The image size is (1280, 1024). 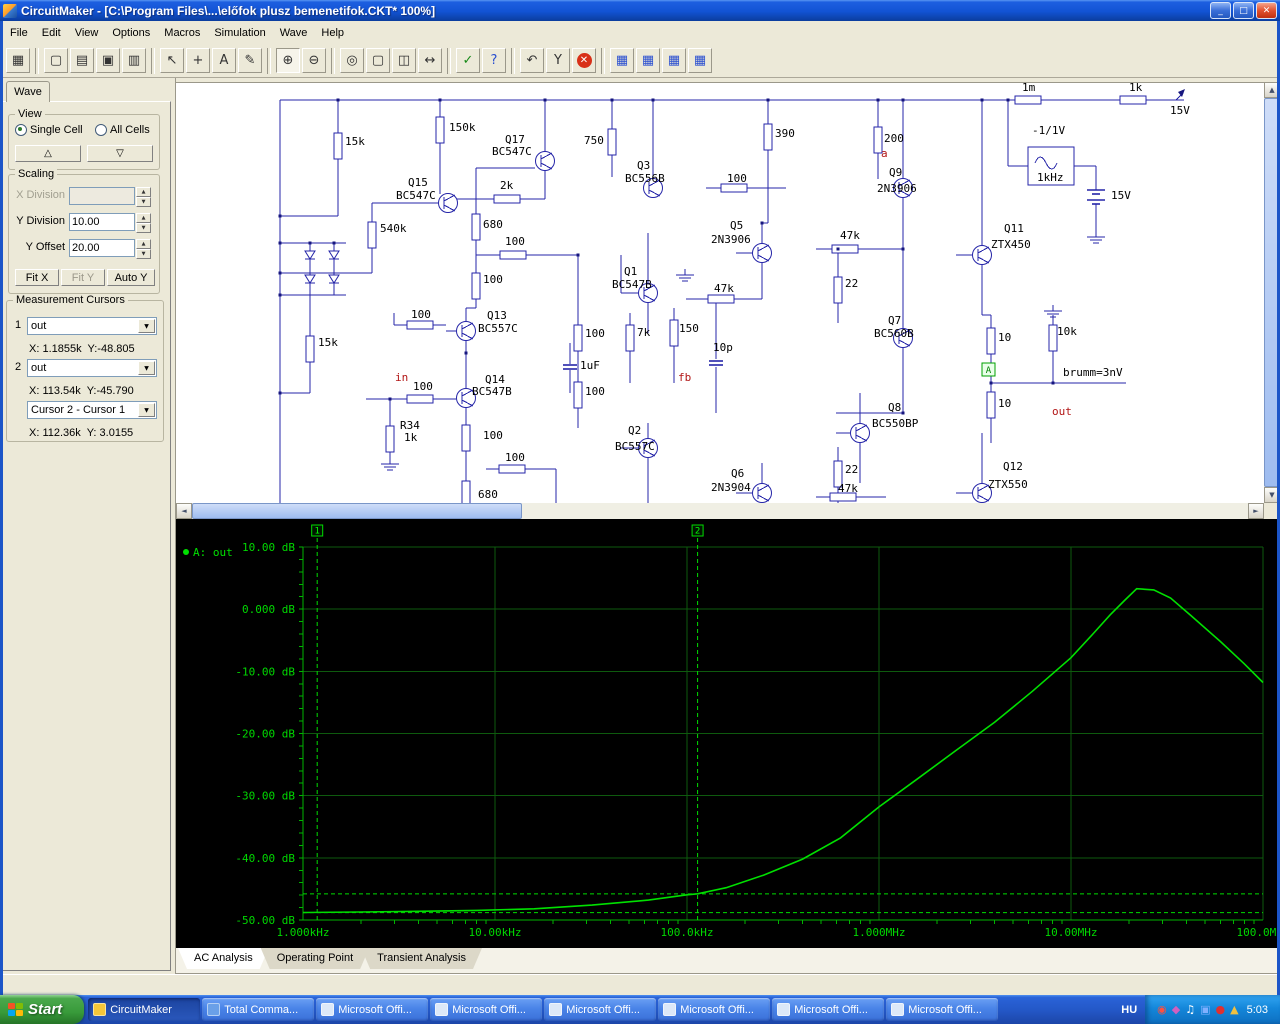 What do you see at coordinates (92, 368) in the screenshot?
I see `cursor-2-signal-select: out ▼` at bounding box center [92, 368].